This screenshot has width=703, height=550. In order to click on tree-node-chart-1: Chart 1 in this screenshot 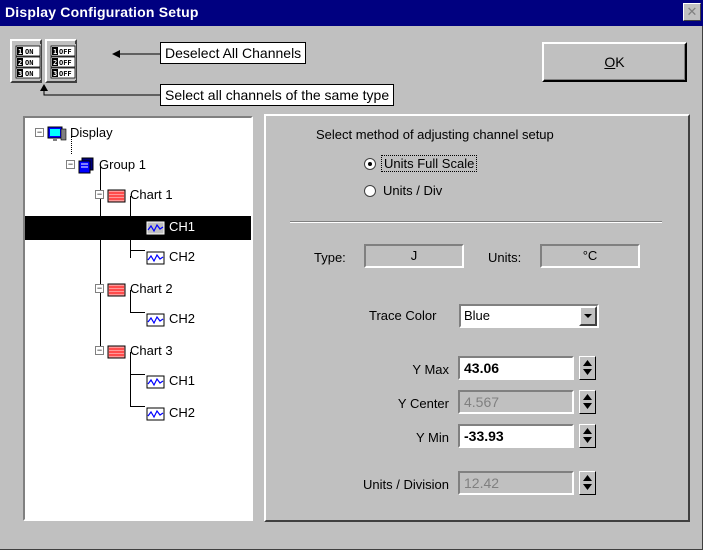, I will do `click(141, 195)`.